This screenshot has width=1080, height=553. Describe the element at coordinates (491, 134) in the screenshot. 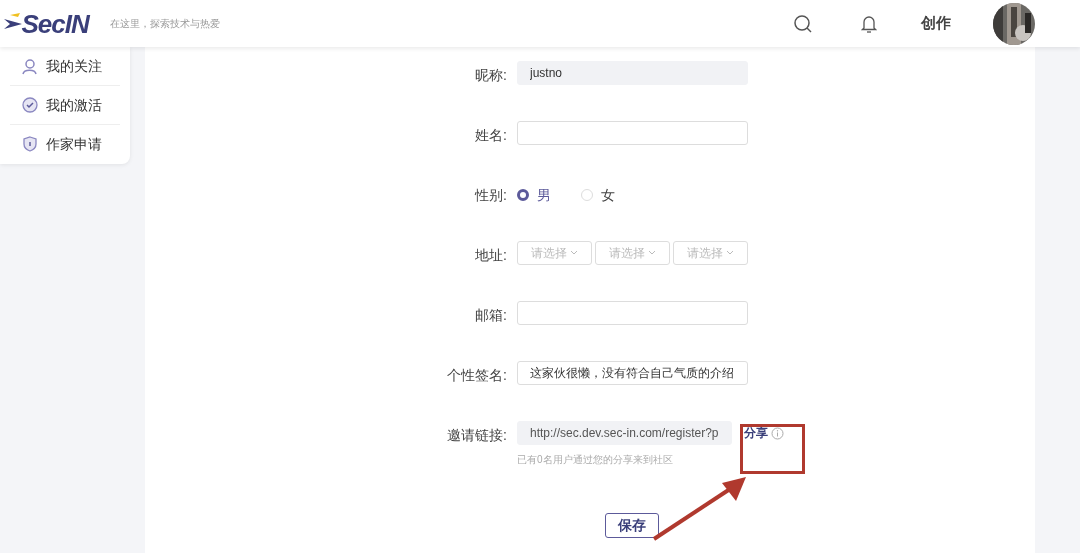

I see `field-label: 姓名:` at that location.